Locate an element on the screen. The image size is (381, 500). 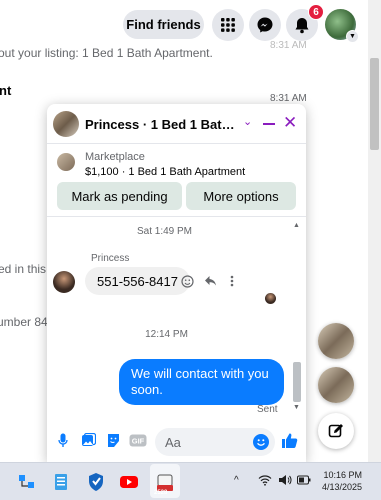
message-timestamp: Sat 1:49 PM is located at coordinates (164, 231).